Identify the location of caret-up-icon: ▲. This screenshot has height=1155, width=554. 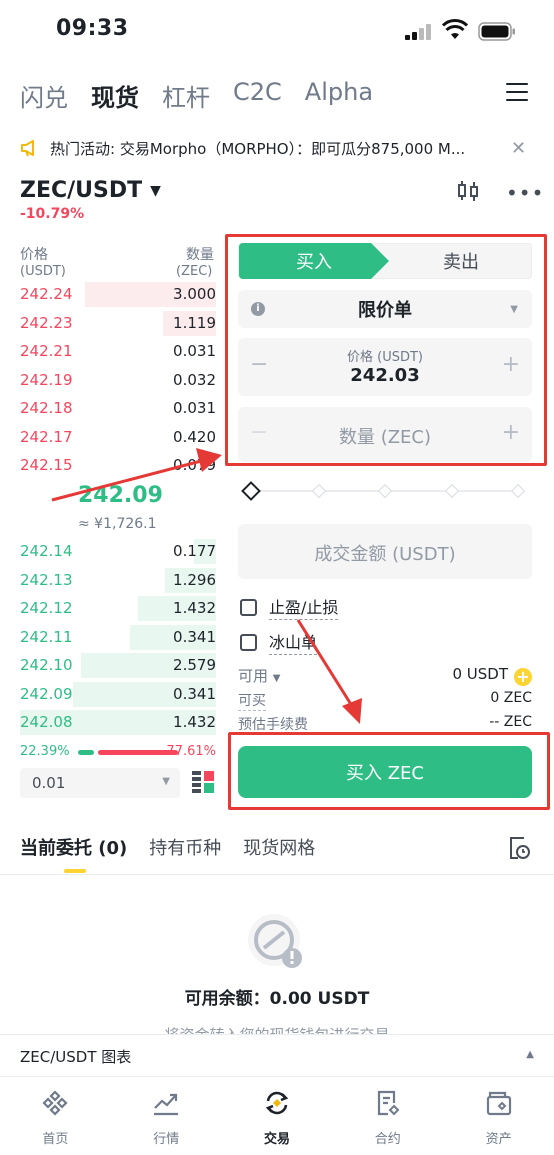
(530, 1054).